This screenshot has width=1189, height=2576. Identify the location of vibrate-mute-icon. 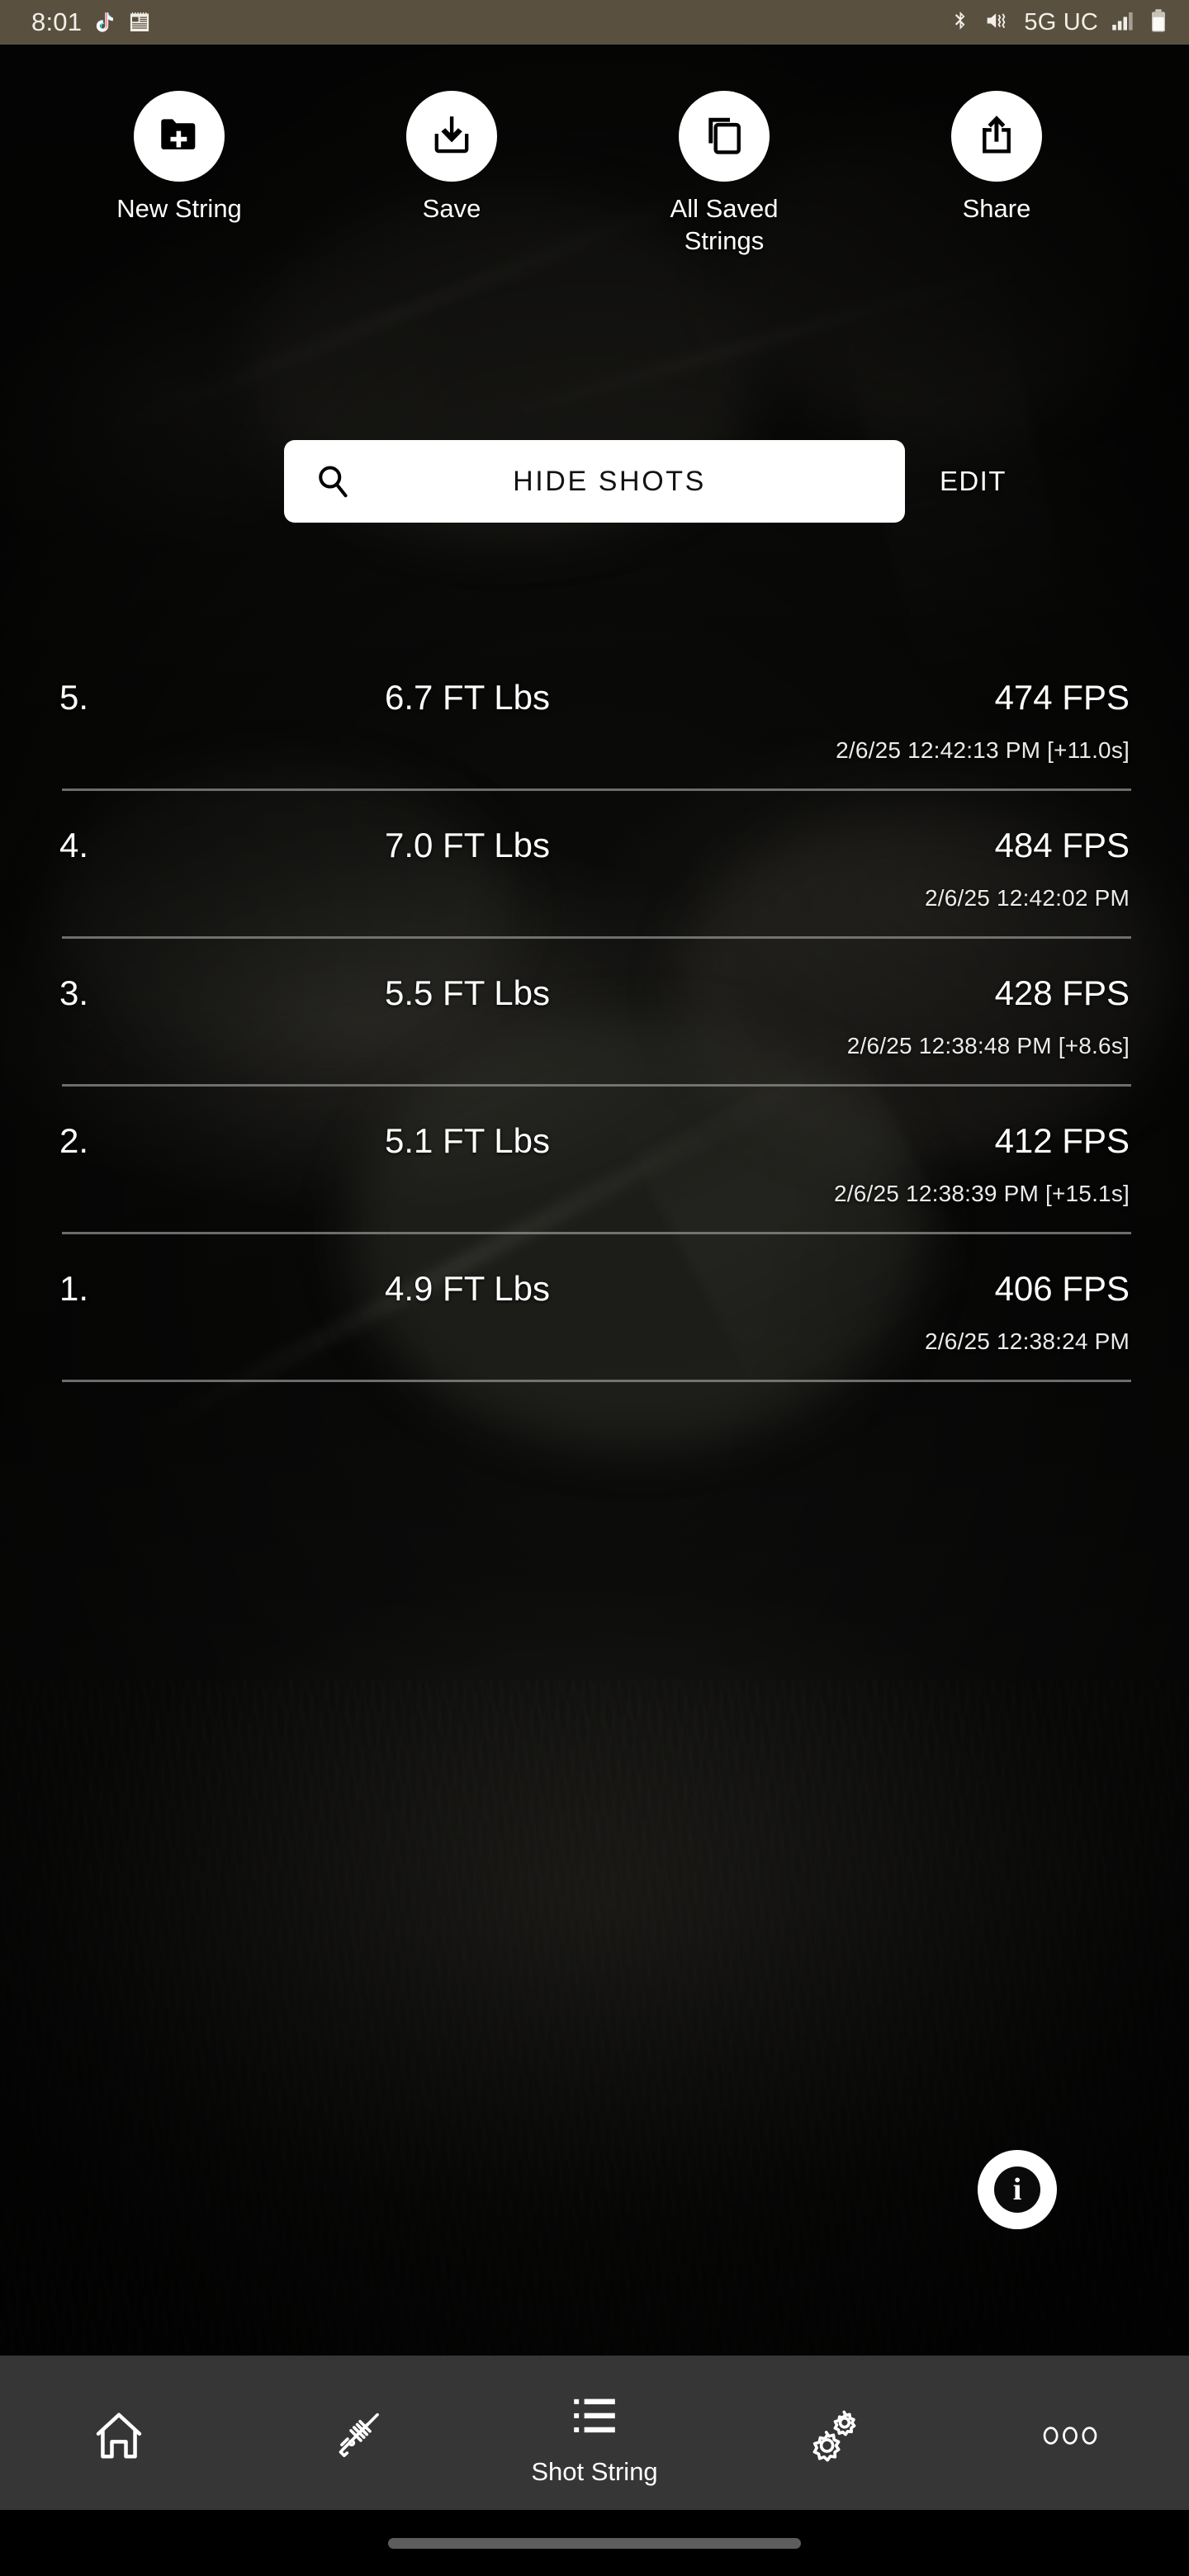
(997, 22).